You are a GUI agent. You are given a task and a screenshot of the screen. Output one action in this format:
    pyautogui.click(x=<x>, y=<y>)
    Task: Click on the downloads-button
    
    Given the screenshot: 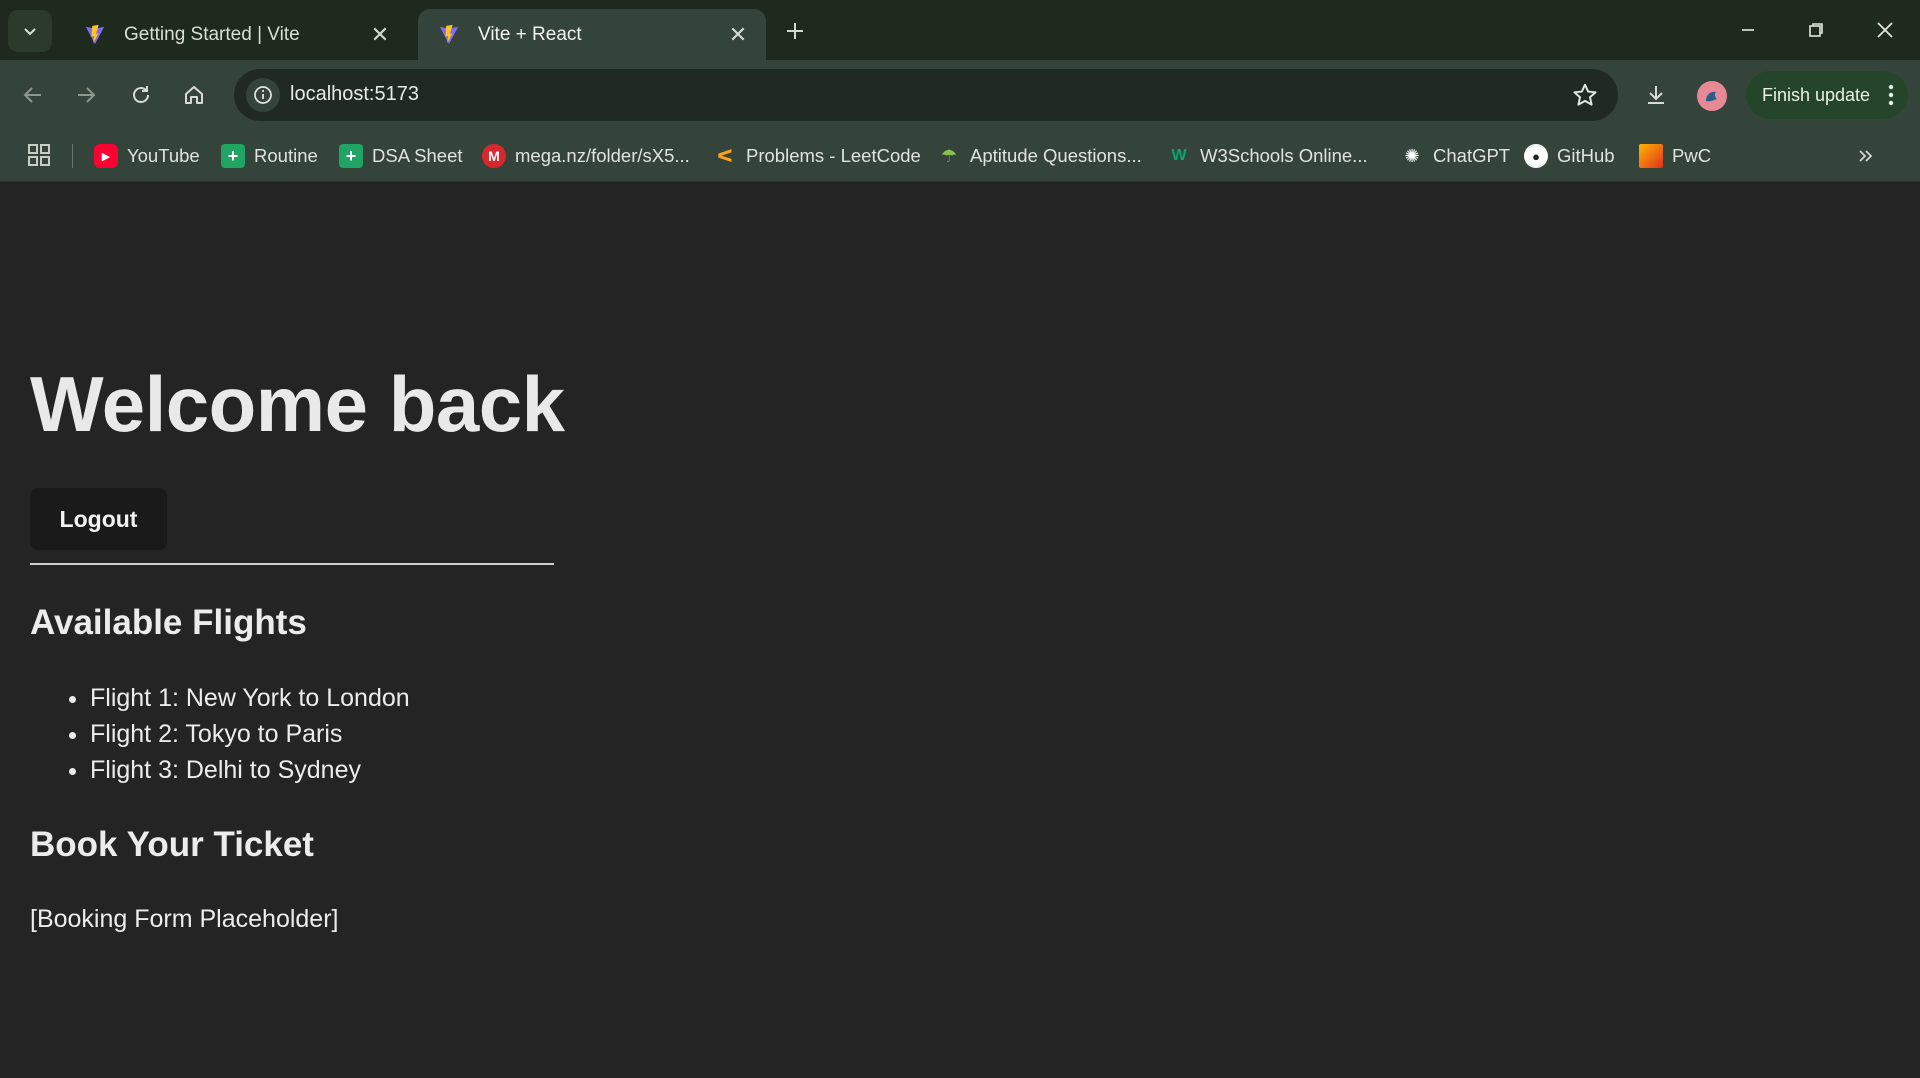 What is the action you would take?
    pyautogui.click(x=1656, y=95)
    